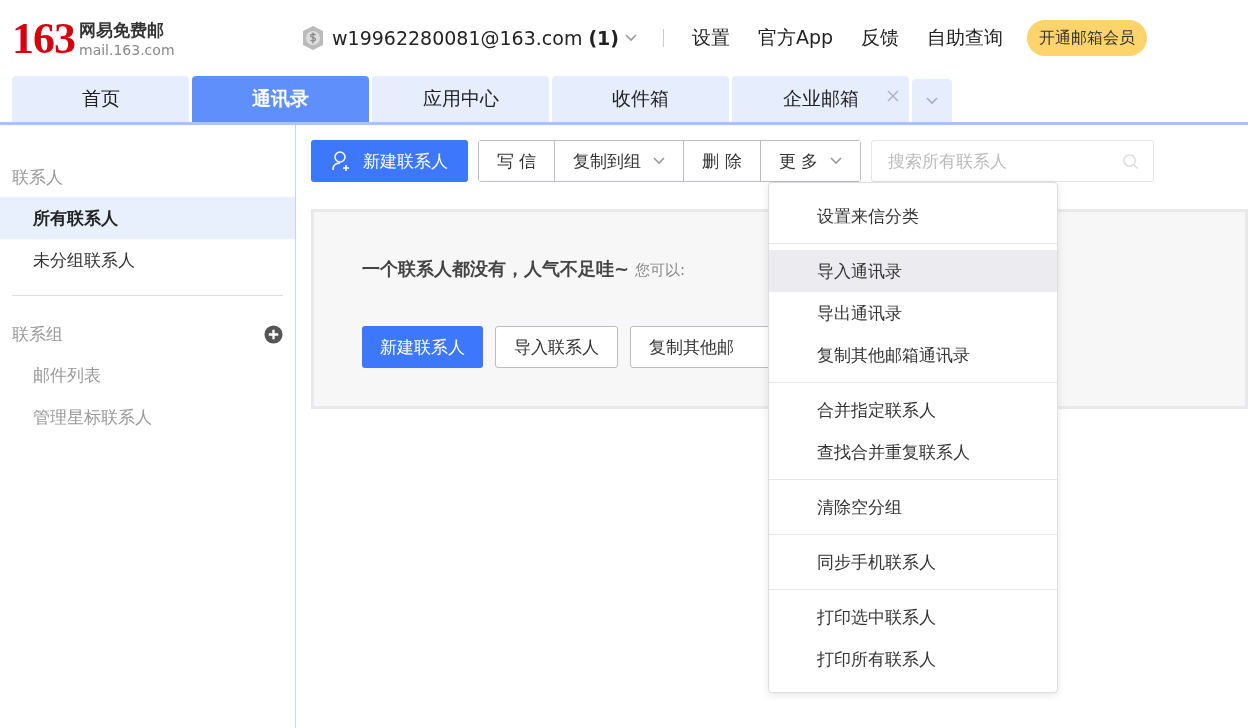  I want to click on menu-item: 导出通讯录, so click(913, 313).